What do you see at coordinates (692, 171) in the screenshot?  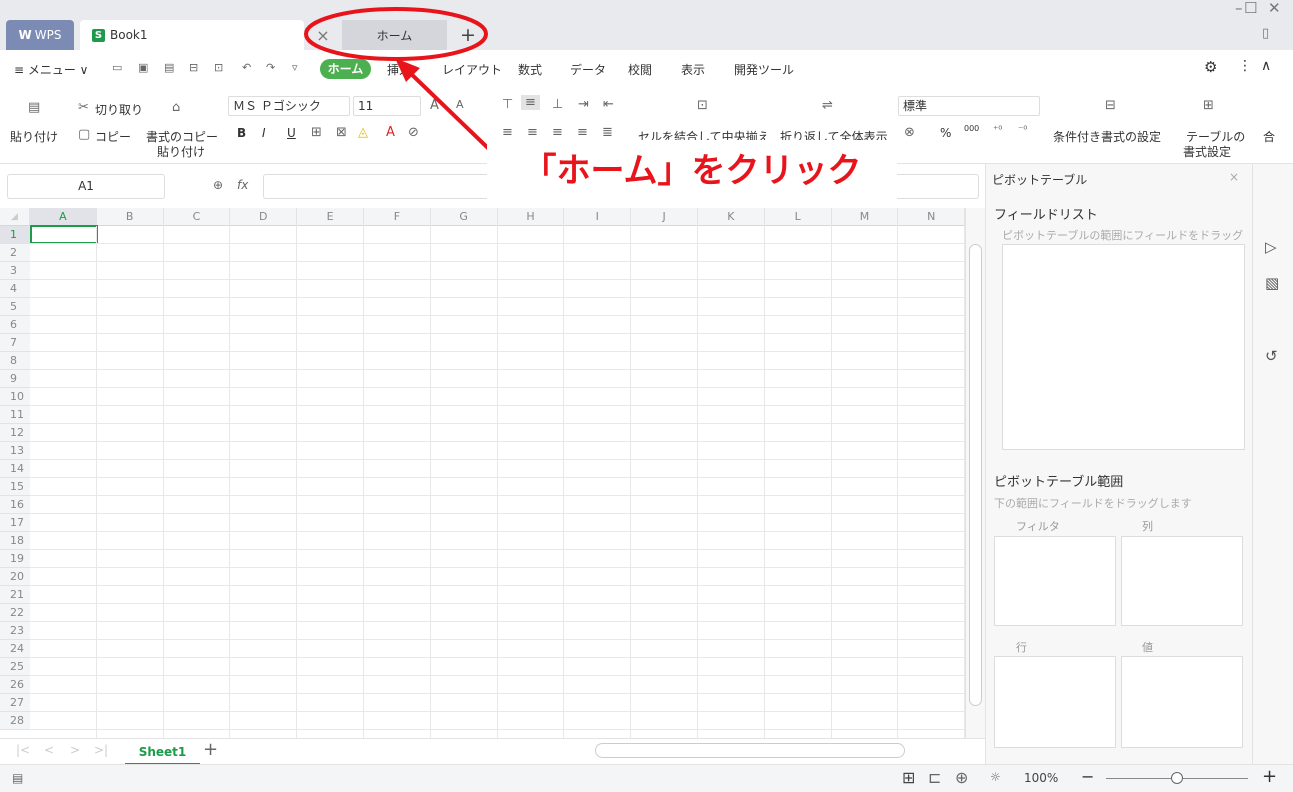 I see `annotation-text: 「ホーム」をクリック` at bounding box center [692, 171].